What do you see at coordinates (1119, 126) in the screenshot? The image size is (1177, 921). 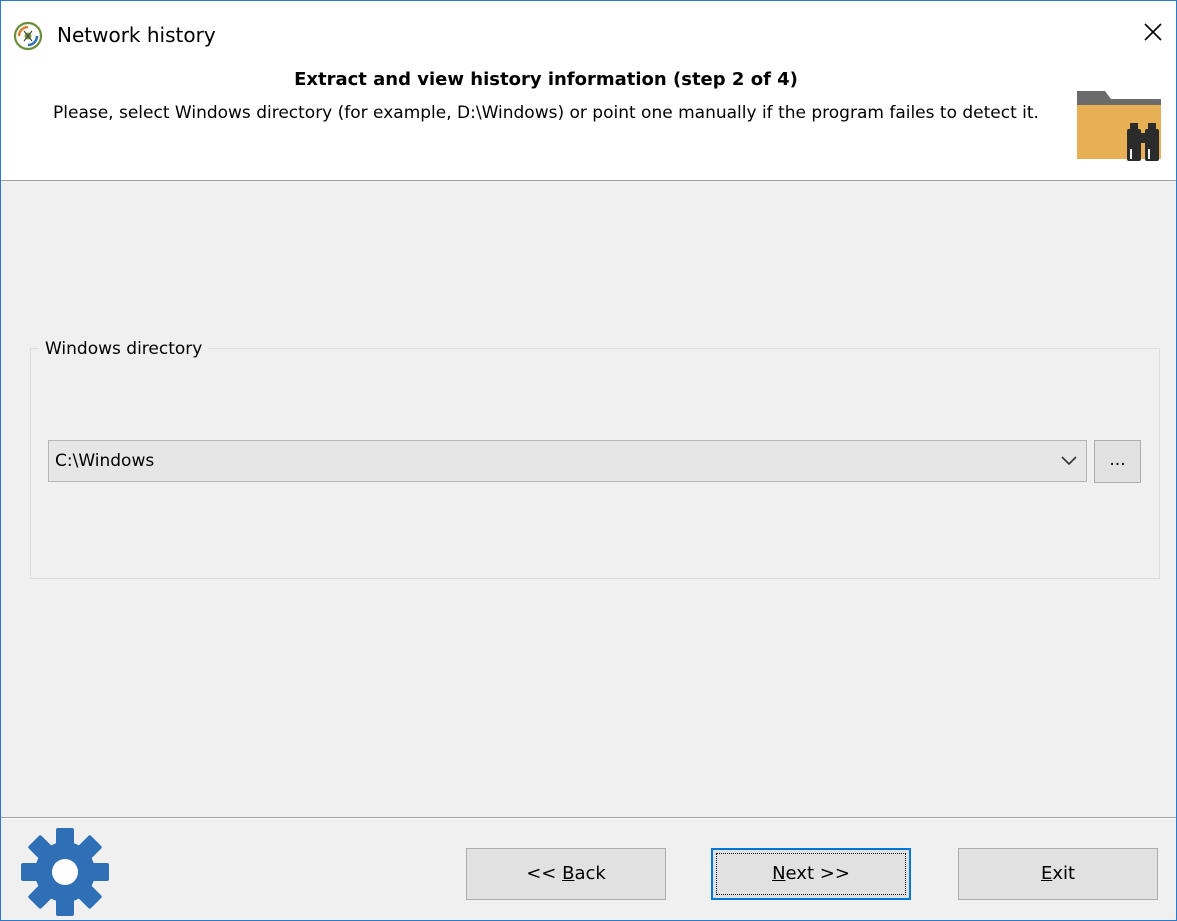 I see `folder-binoculars-icon` at bounding box center [1119, 126].